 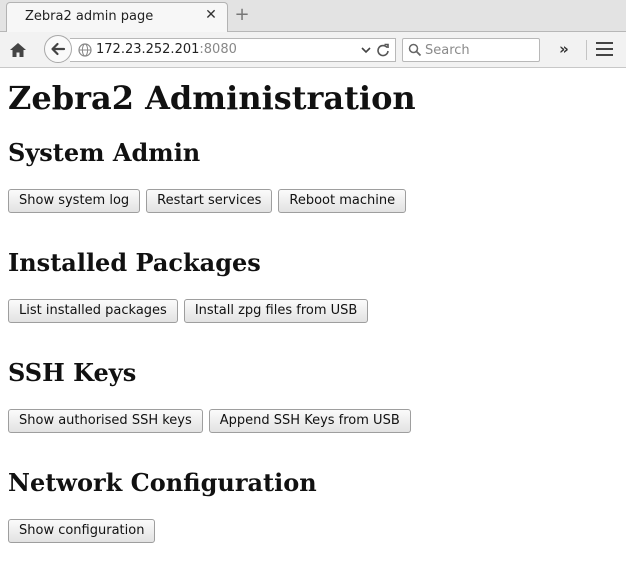 What do you see at coordinates (104, 152) in the screenshot?
I see `section-heading-system-admin: System Admin` at bounding box center [104, 152].